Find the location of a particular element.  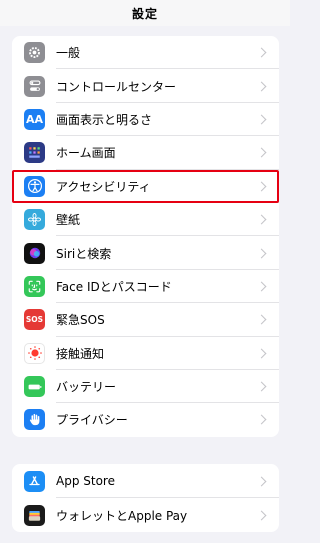

settings-row-exposure-notification: 接触通知 is located at coordinates (145, 354).